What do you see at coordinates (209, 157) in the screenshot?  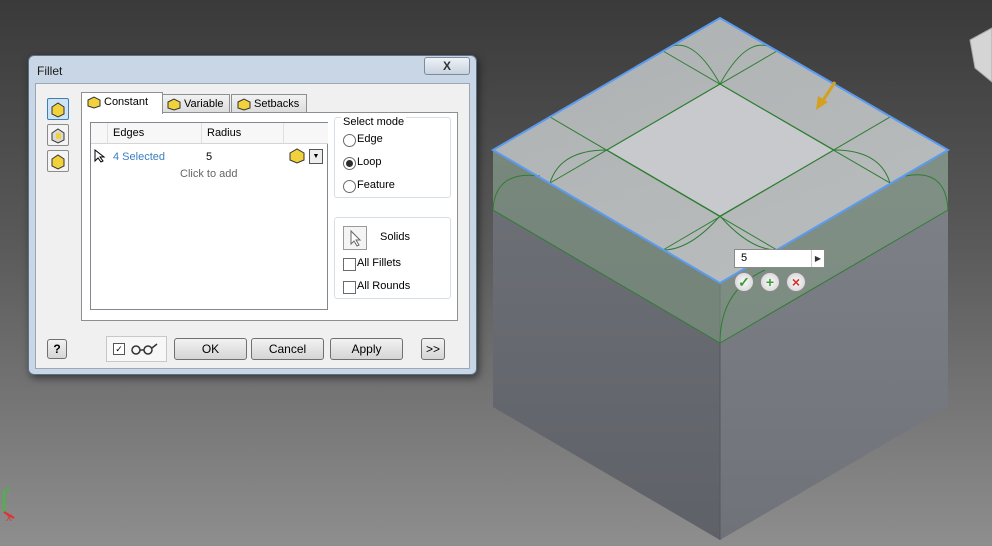 I see `radius-value: 5` at bounding box center [209, 157].